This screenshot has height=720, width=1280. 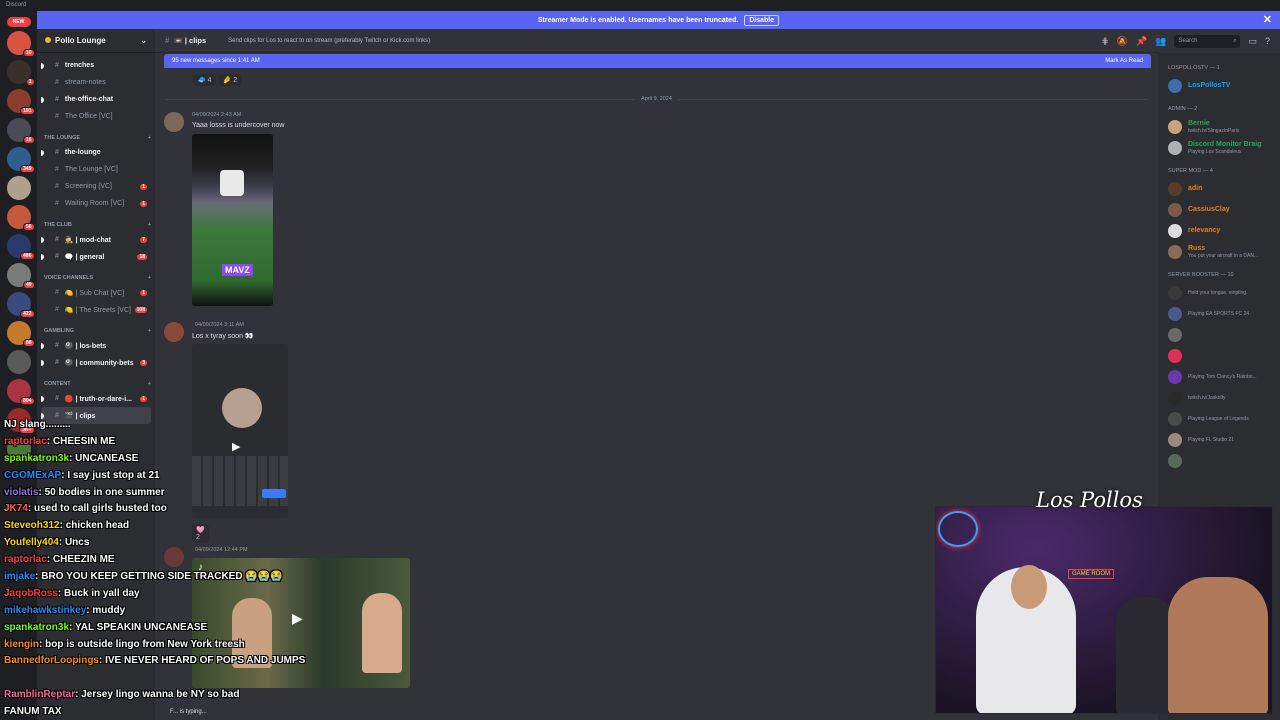 I want to click on chat-text: IVE NEVER HEARD OF POPS AND JUMPS, so click(x=205, y=661).